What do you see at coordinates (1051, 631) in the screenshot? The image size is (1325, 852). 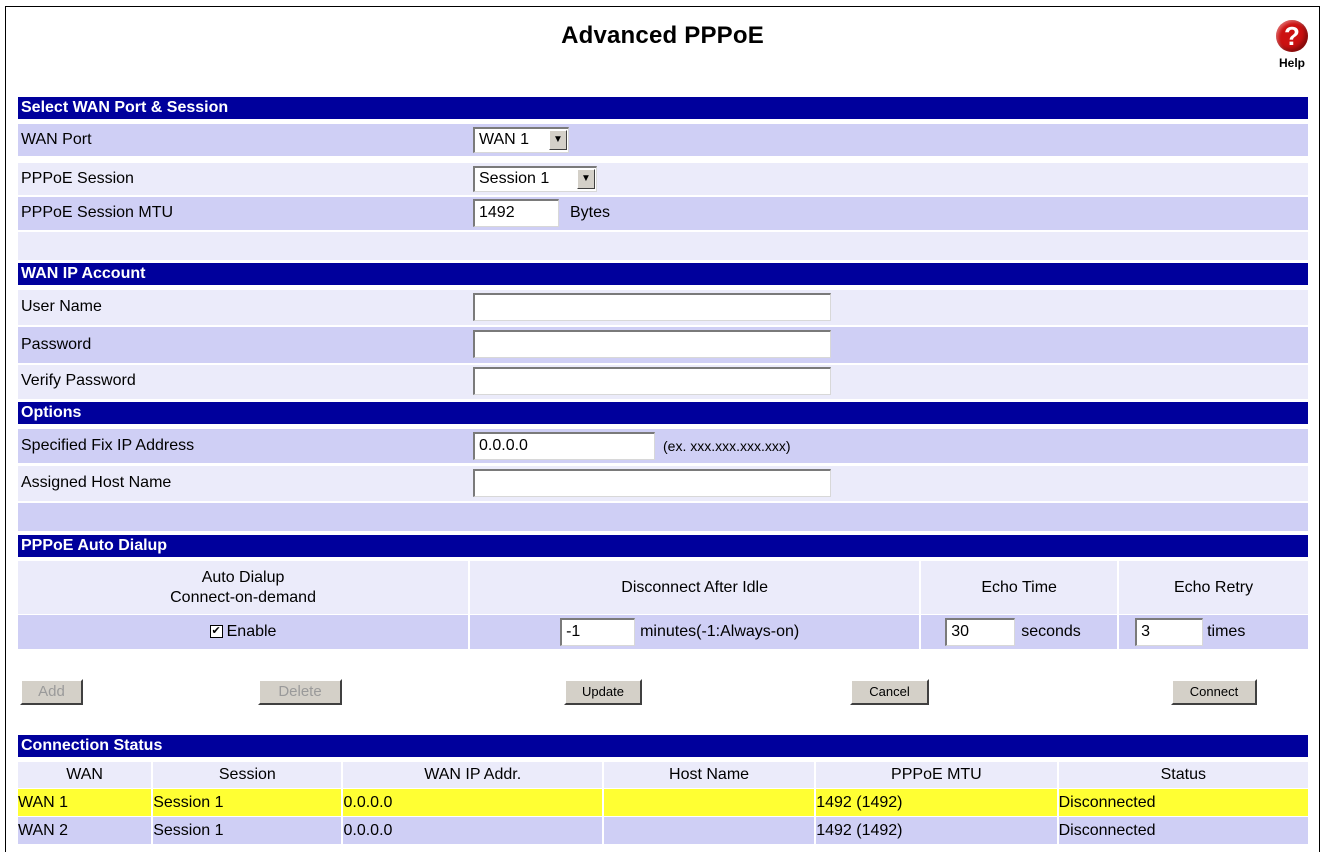 I see `echo-time-unit: seconds` at bounding box center [1051, 631].